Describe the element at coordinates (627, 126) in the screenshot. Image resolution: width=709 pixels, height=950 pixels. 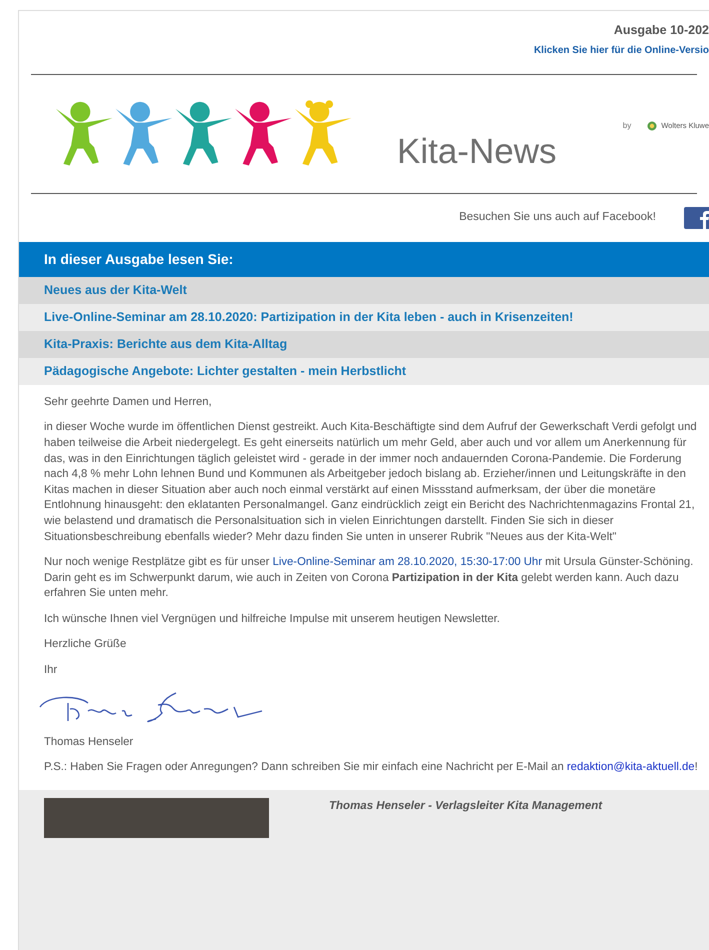
I see `by-label: by` at that location.